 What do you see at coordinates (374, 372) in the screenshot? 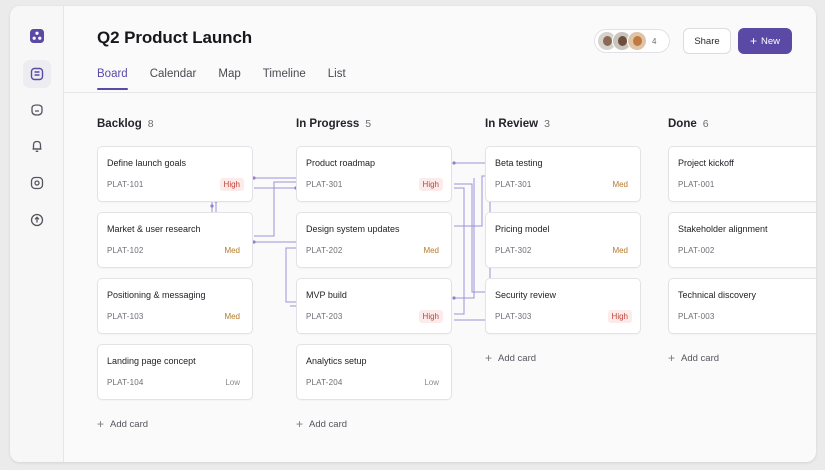
I see `task-card: Analytics setup PLAT-204 Low` at bounding box center [374, 372].